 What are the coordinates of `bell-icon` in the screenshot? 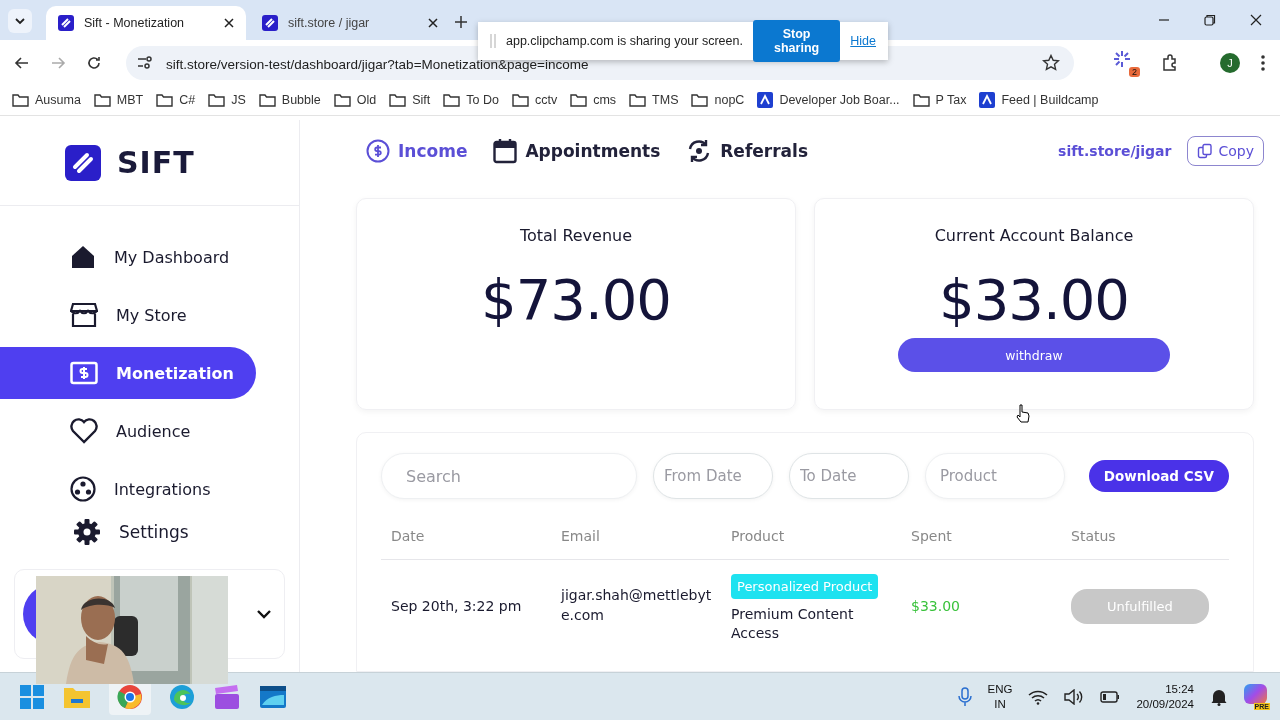 It's located at (1219, 696).